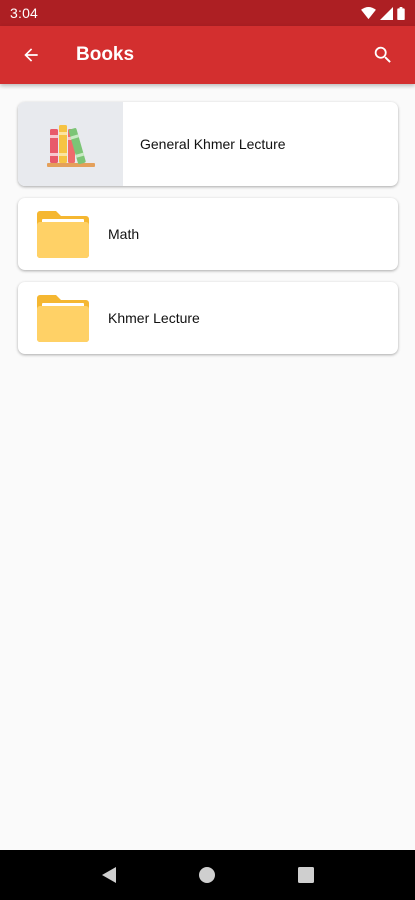 The width and height of the screenshot is (415, 900). I want to click on search-button, so click(383, 55).